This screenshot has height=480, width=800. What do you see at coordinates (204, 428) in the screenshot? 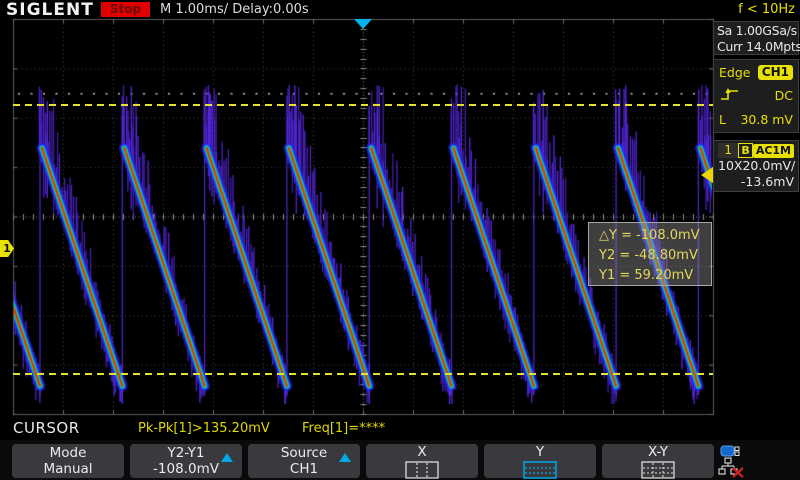
I see `measurement-pkpk: Pk-Pk[1]>135.20mV` at bounding box center [204, 428].